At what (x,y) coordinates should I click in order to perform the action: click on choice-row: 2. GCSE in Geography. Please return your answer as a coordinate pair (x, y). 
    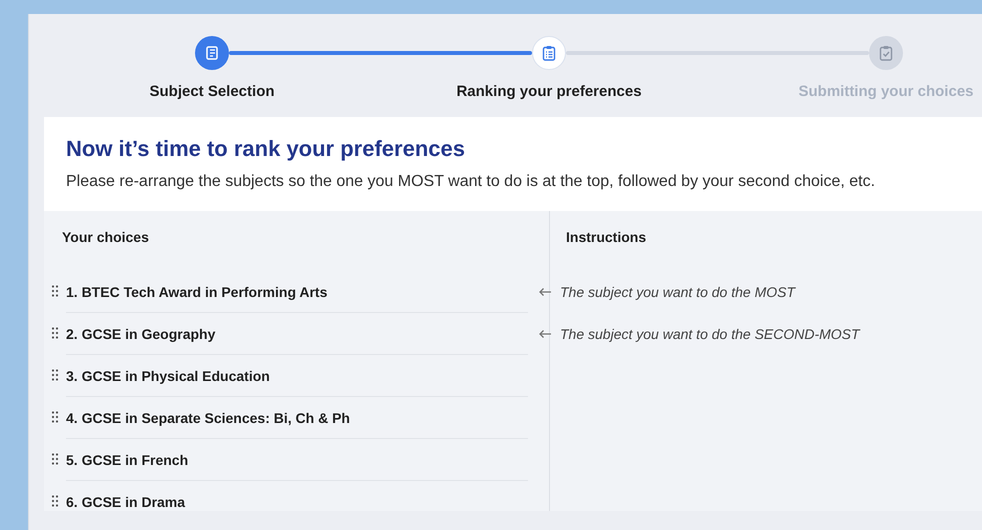
    Looking at the image, I should click on (297, 334).